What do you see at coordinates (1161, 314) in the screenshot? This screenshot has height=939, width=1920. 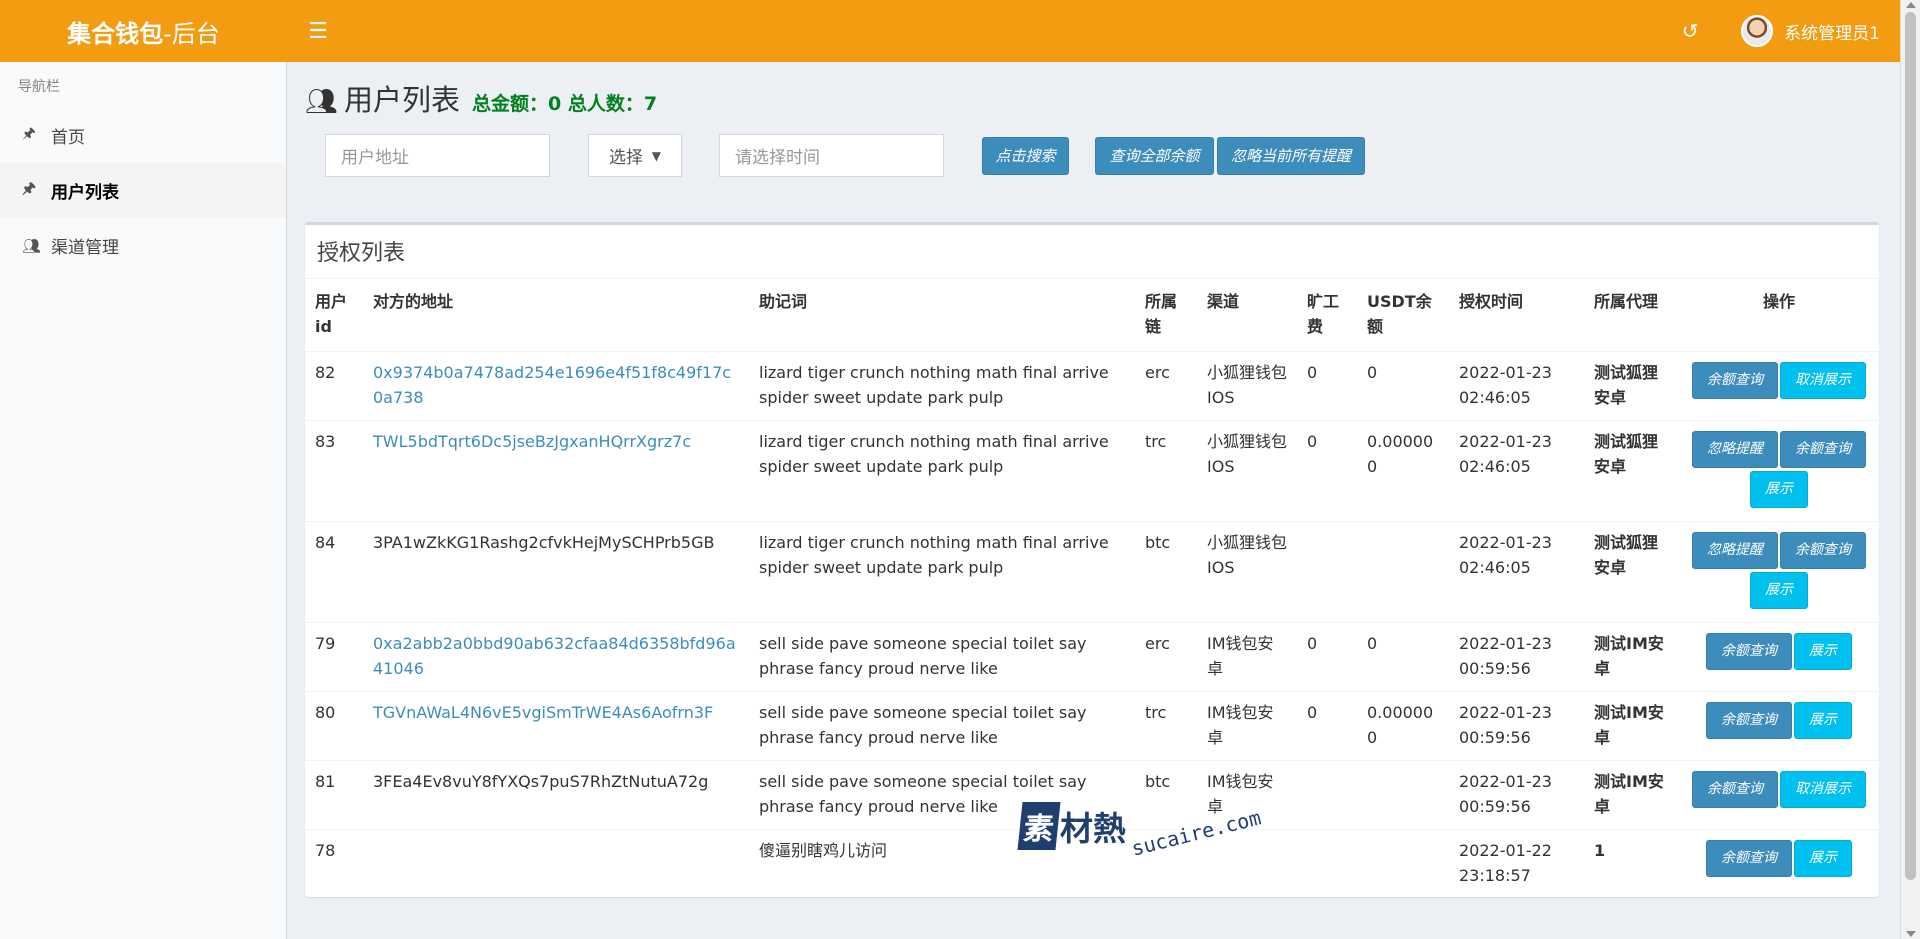 I see `col-header-chain: 所属链` at bounding box center [1161, 314].